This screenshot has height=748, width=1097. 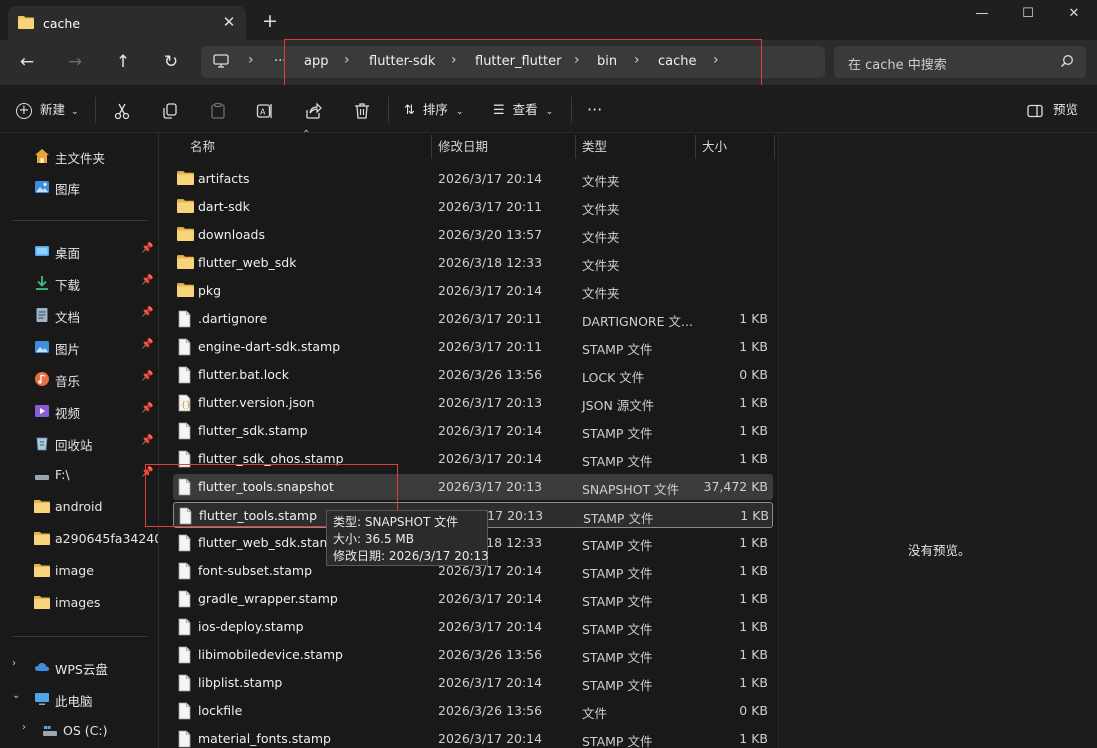 I want to click on rename-icon: A, so click(x=264, y=110).